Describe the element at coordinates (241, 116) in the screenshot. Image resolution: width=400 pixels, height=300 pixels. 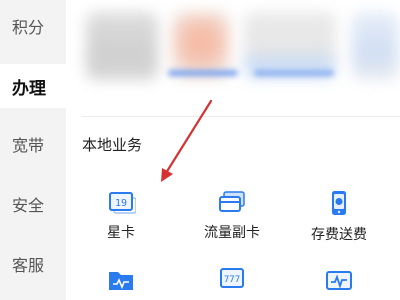
I see `divider` at that location.